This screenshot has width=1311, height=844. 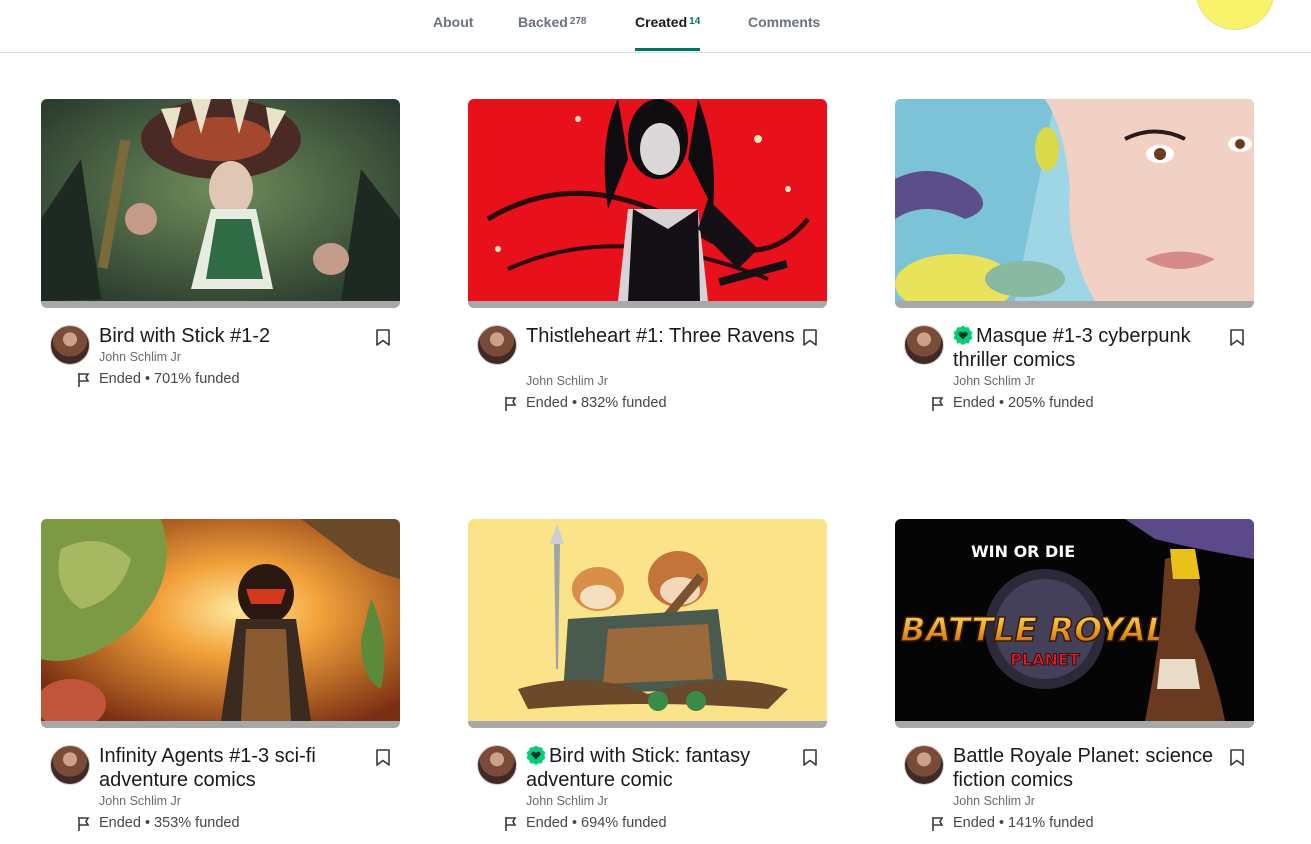 I want to click on art-tagline: WIN OR DIE, so click(x=1023, y=551).